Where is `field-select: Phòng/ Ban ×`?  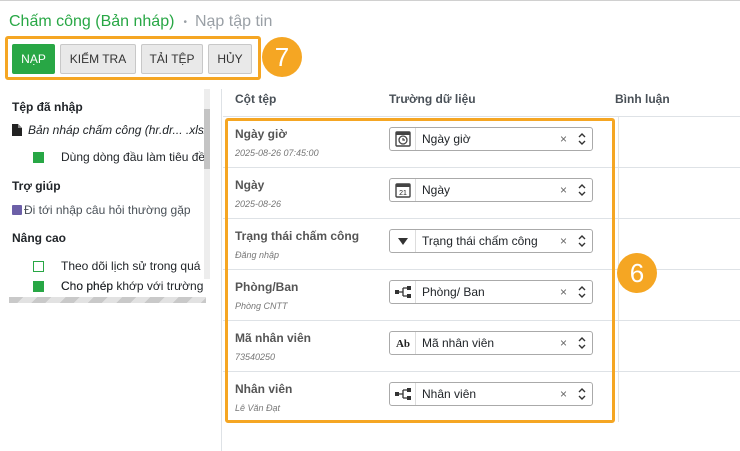 field-select: Phòng/ Ban × is located at coordinates (491, 292).